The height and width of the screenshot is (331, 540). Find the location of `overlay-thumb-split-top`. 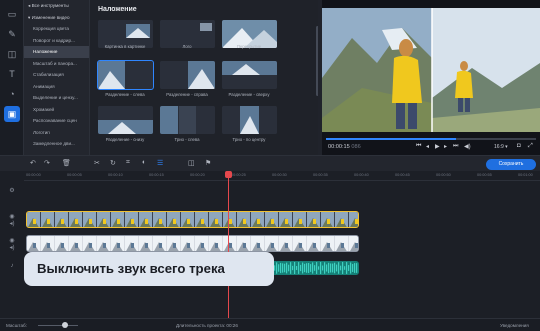

overlay-thumb-split-top is located at coordinates (249, 75).